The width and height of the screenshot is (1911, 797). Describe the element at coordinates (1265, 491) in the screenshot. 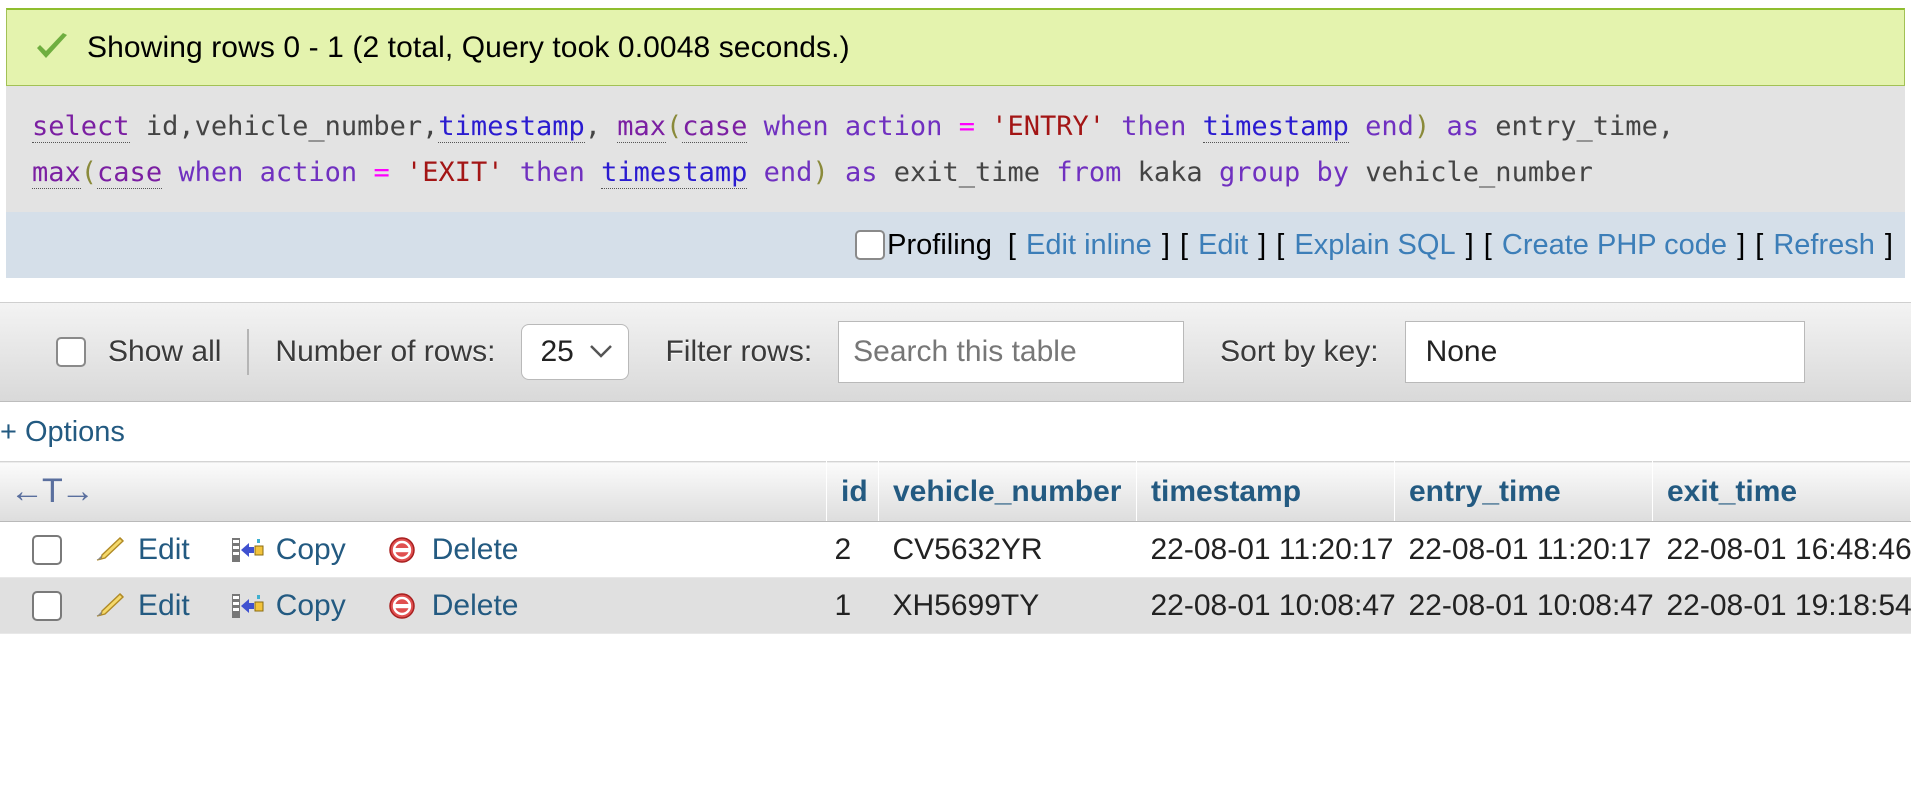

I see `column-header-timestamp: timestamp` at that location.